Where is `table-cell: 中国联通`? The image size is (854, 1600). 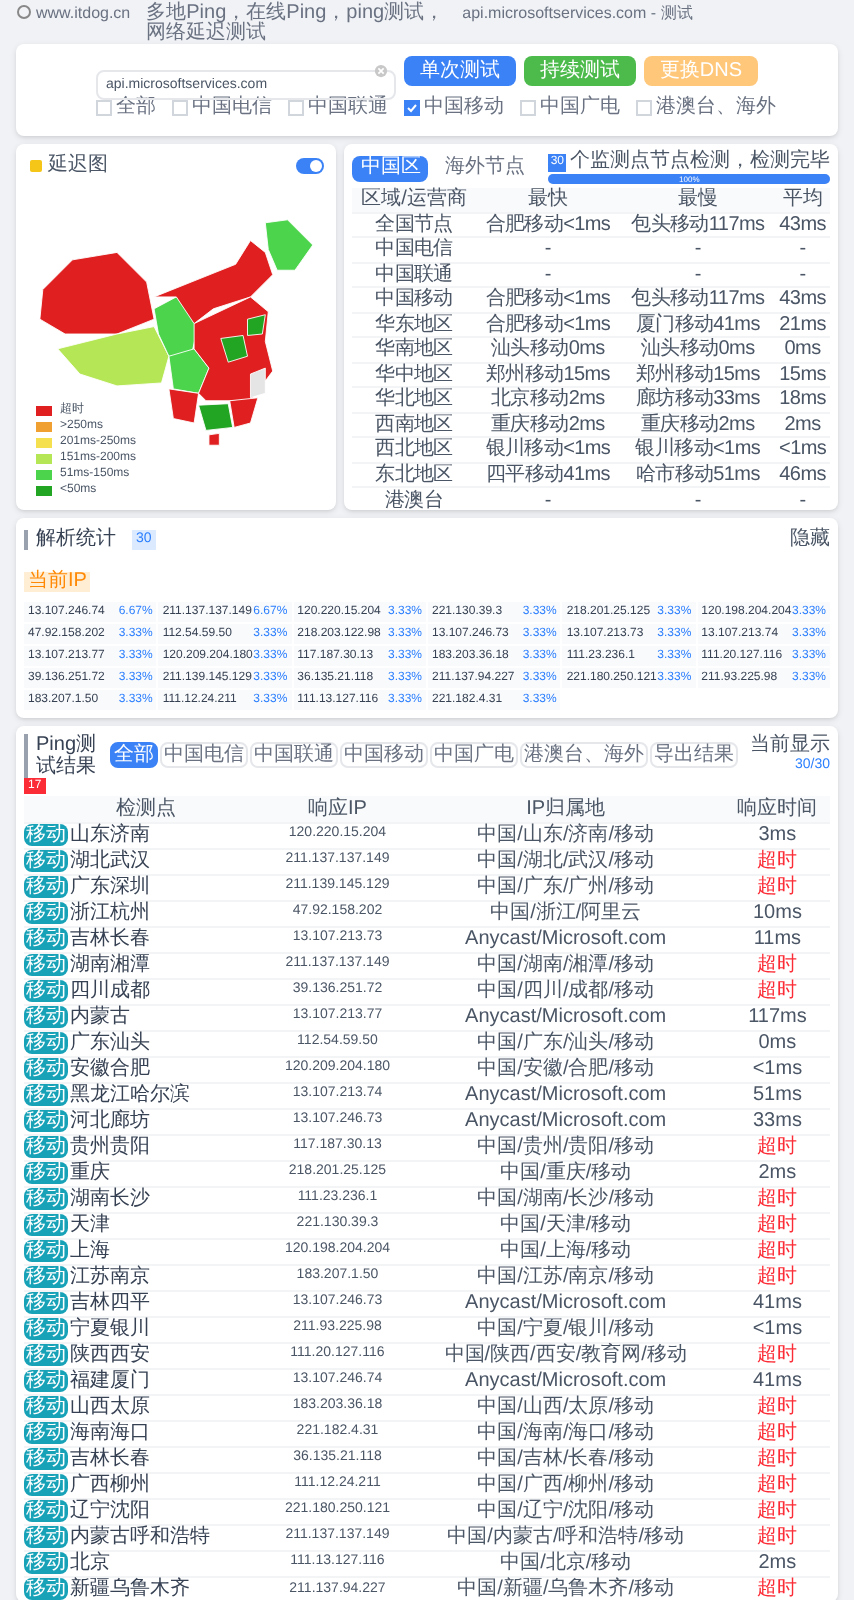
table-cell: 中国联通 is located at coordinates (414, 274).